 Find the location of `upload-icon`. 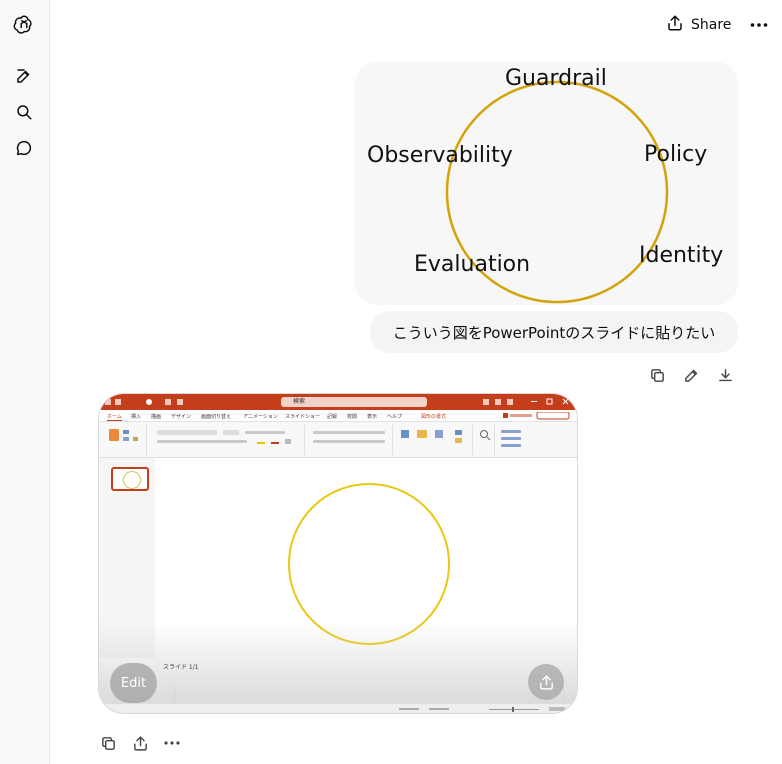

upload-icon is located at coordinates (546, 682).